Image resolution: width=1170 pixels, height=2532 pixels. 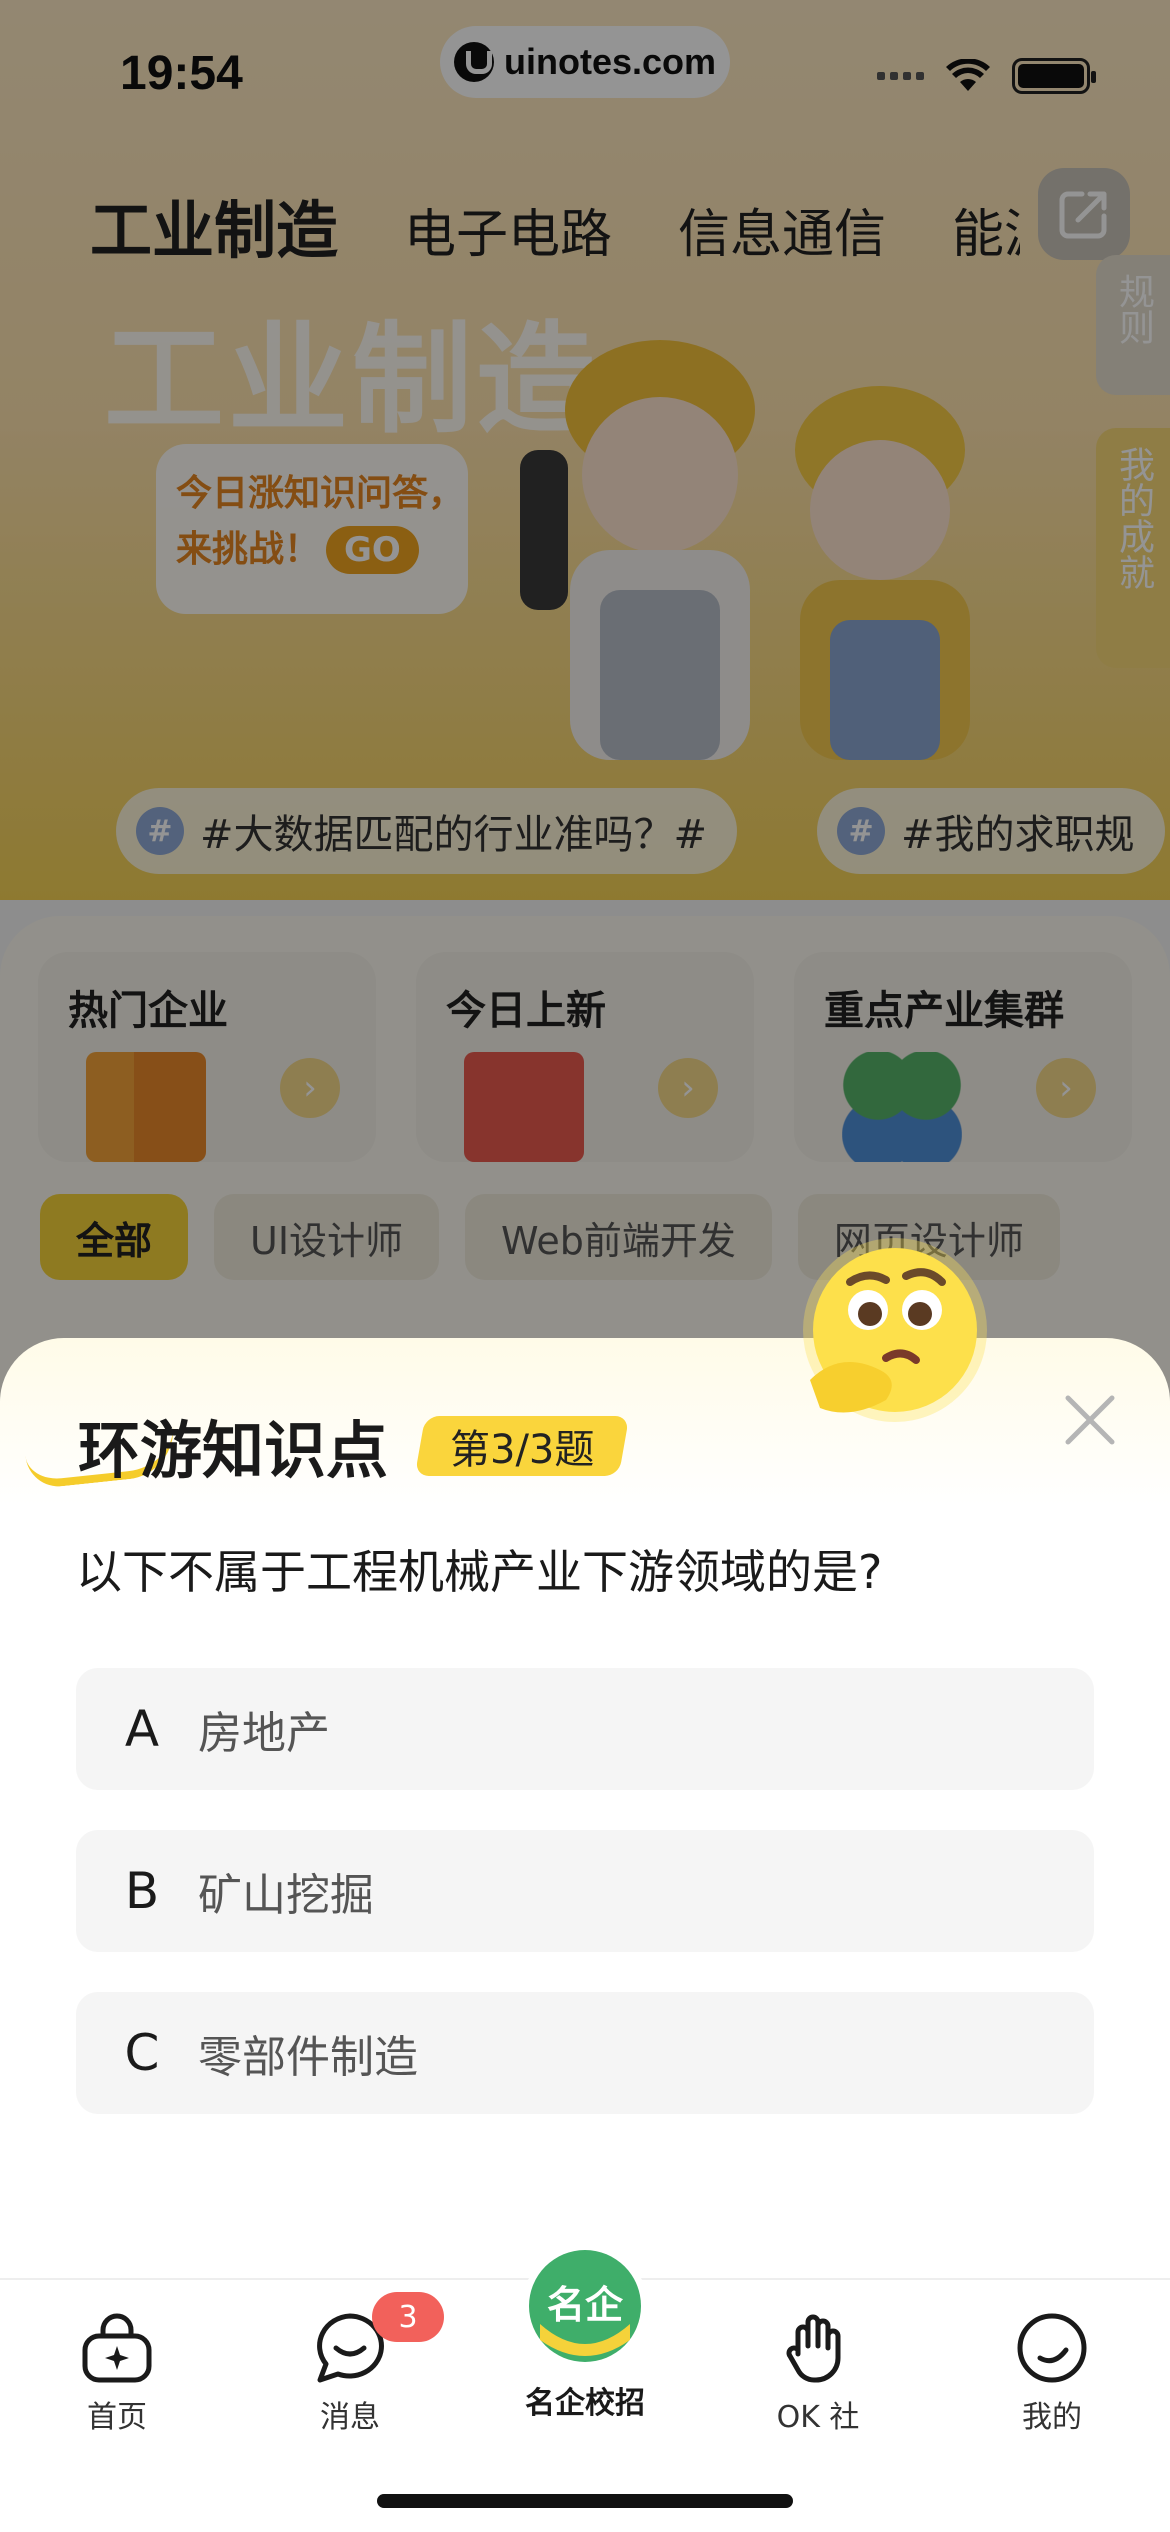 I want to click on tab-home: 首页, so click(x=117, y=2373).